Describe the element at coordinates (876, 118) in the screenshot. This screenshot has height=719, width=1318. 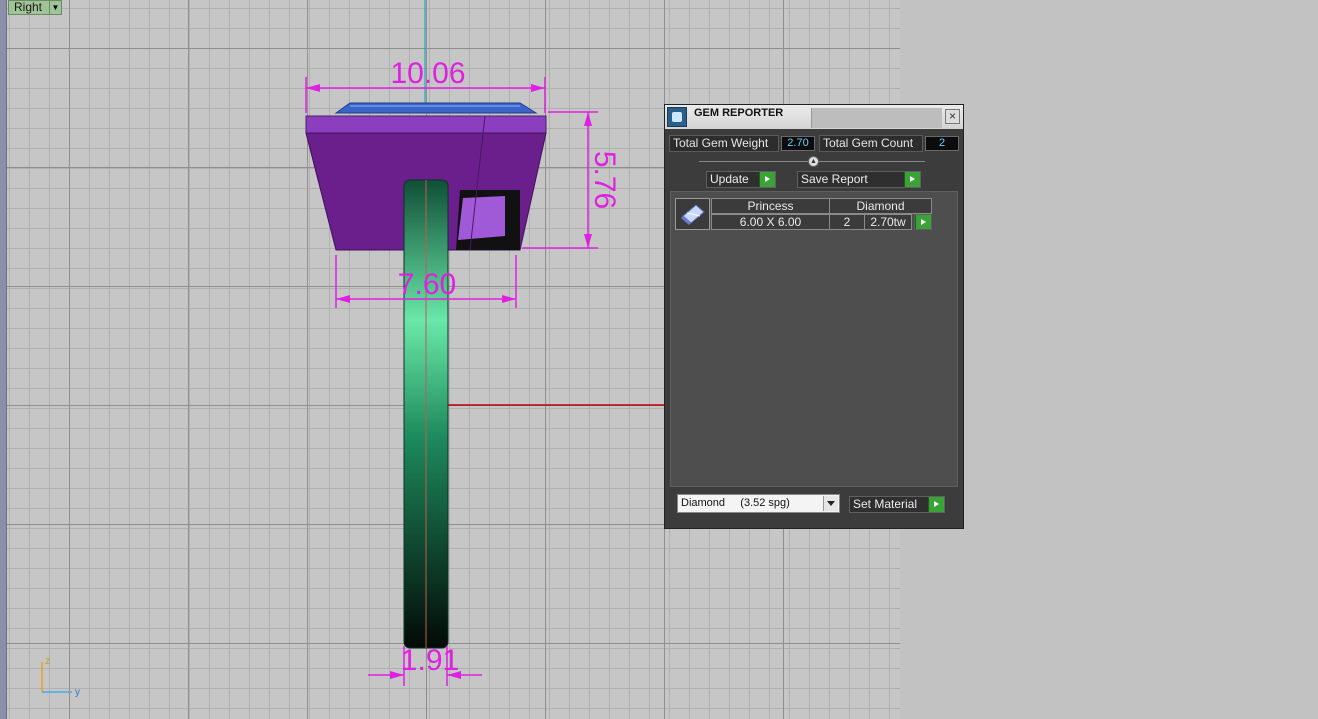
I see `titlebar-tab` at that location.